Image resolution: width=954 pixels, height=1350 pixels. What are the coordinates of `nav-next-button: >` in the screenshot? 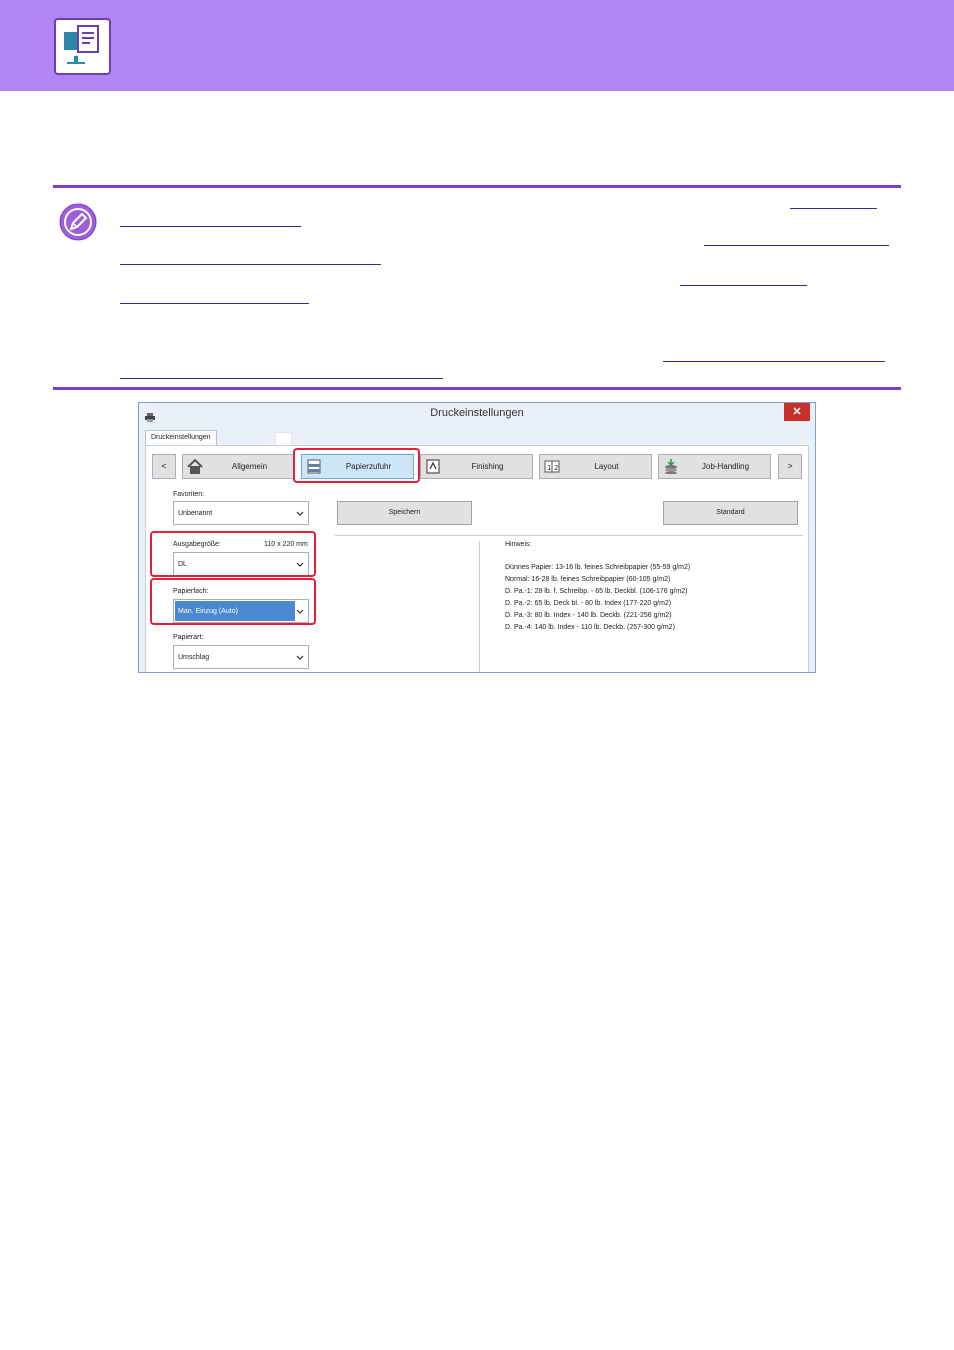 It's located at (790, 466).